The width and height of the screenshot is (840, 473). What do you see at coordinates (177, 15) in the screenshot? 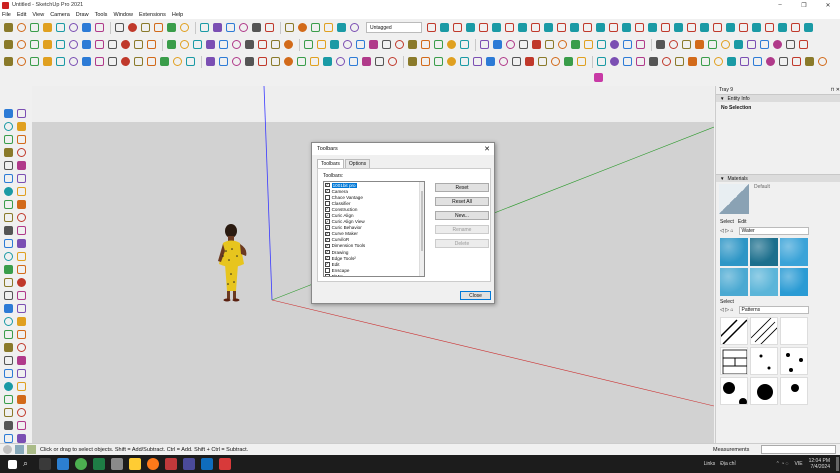
I see `menu-help: Help` at bounding box center [177, 15].